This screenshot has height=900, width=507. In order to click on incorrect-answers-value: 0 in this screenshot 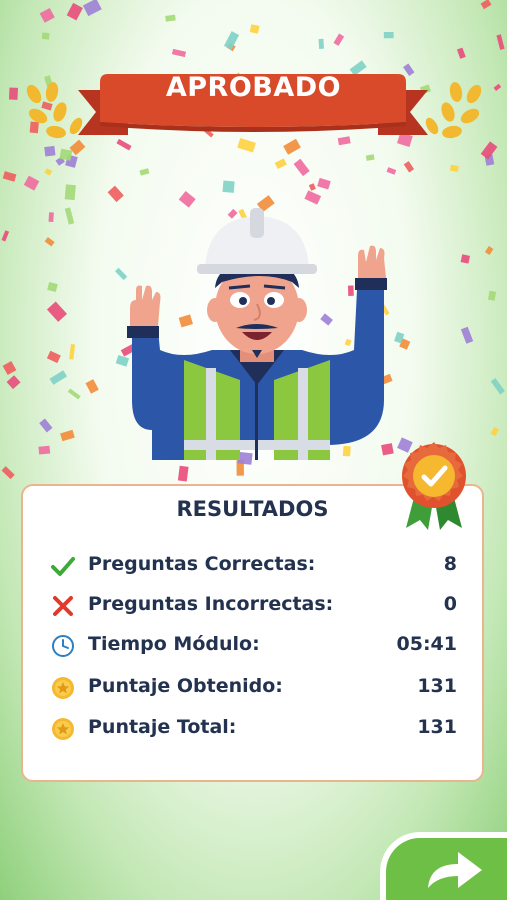, I will do `click(450, 604)`.